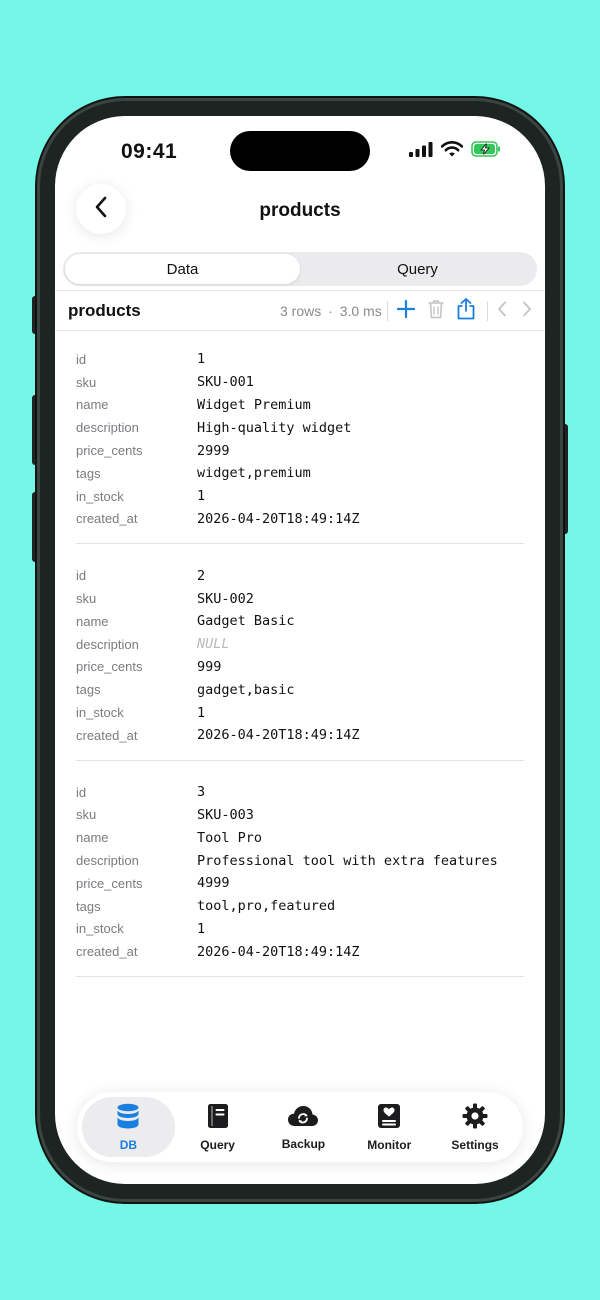 This screenshot has height=1300, width=600. Describe the element at coordinates (217, 1144) in the screenshot. I see `tab-label: Query` at that location.